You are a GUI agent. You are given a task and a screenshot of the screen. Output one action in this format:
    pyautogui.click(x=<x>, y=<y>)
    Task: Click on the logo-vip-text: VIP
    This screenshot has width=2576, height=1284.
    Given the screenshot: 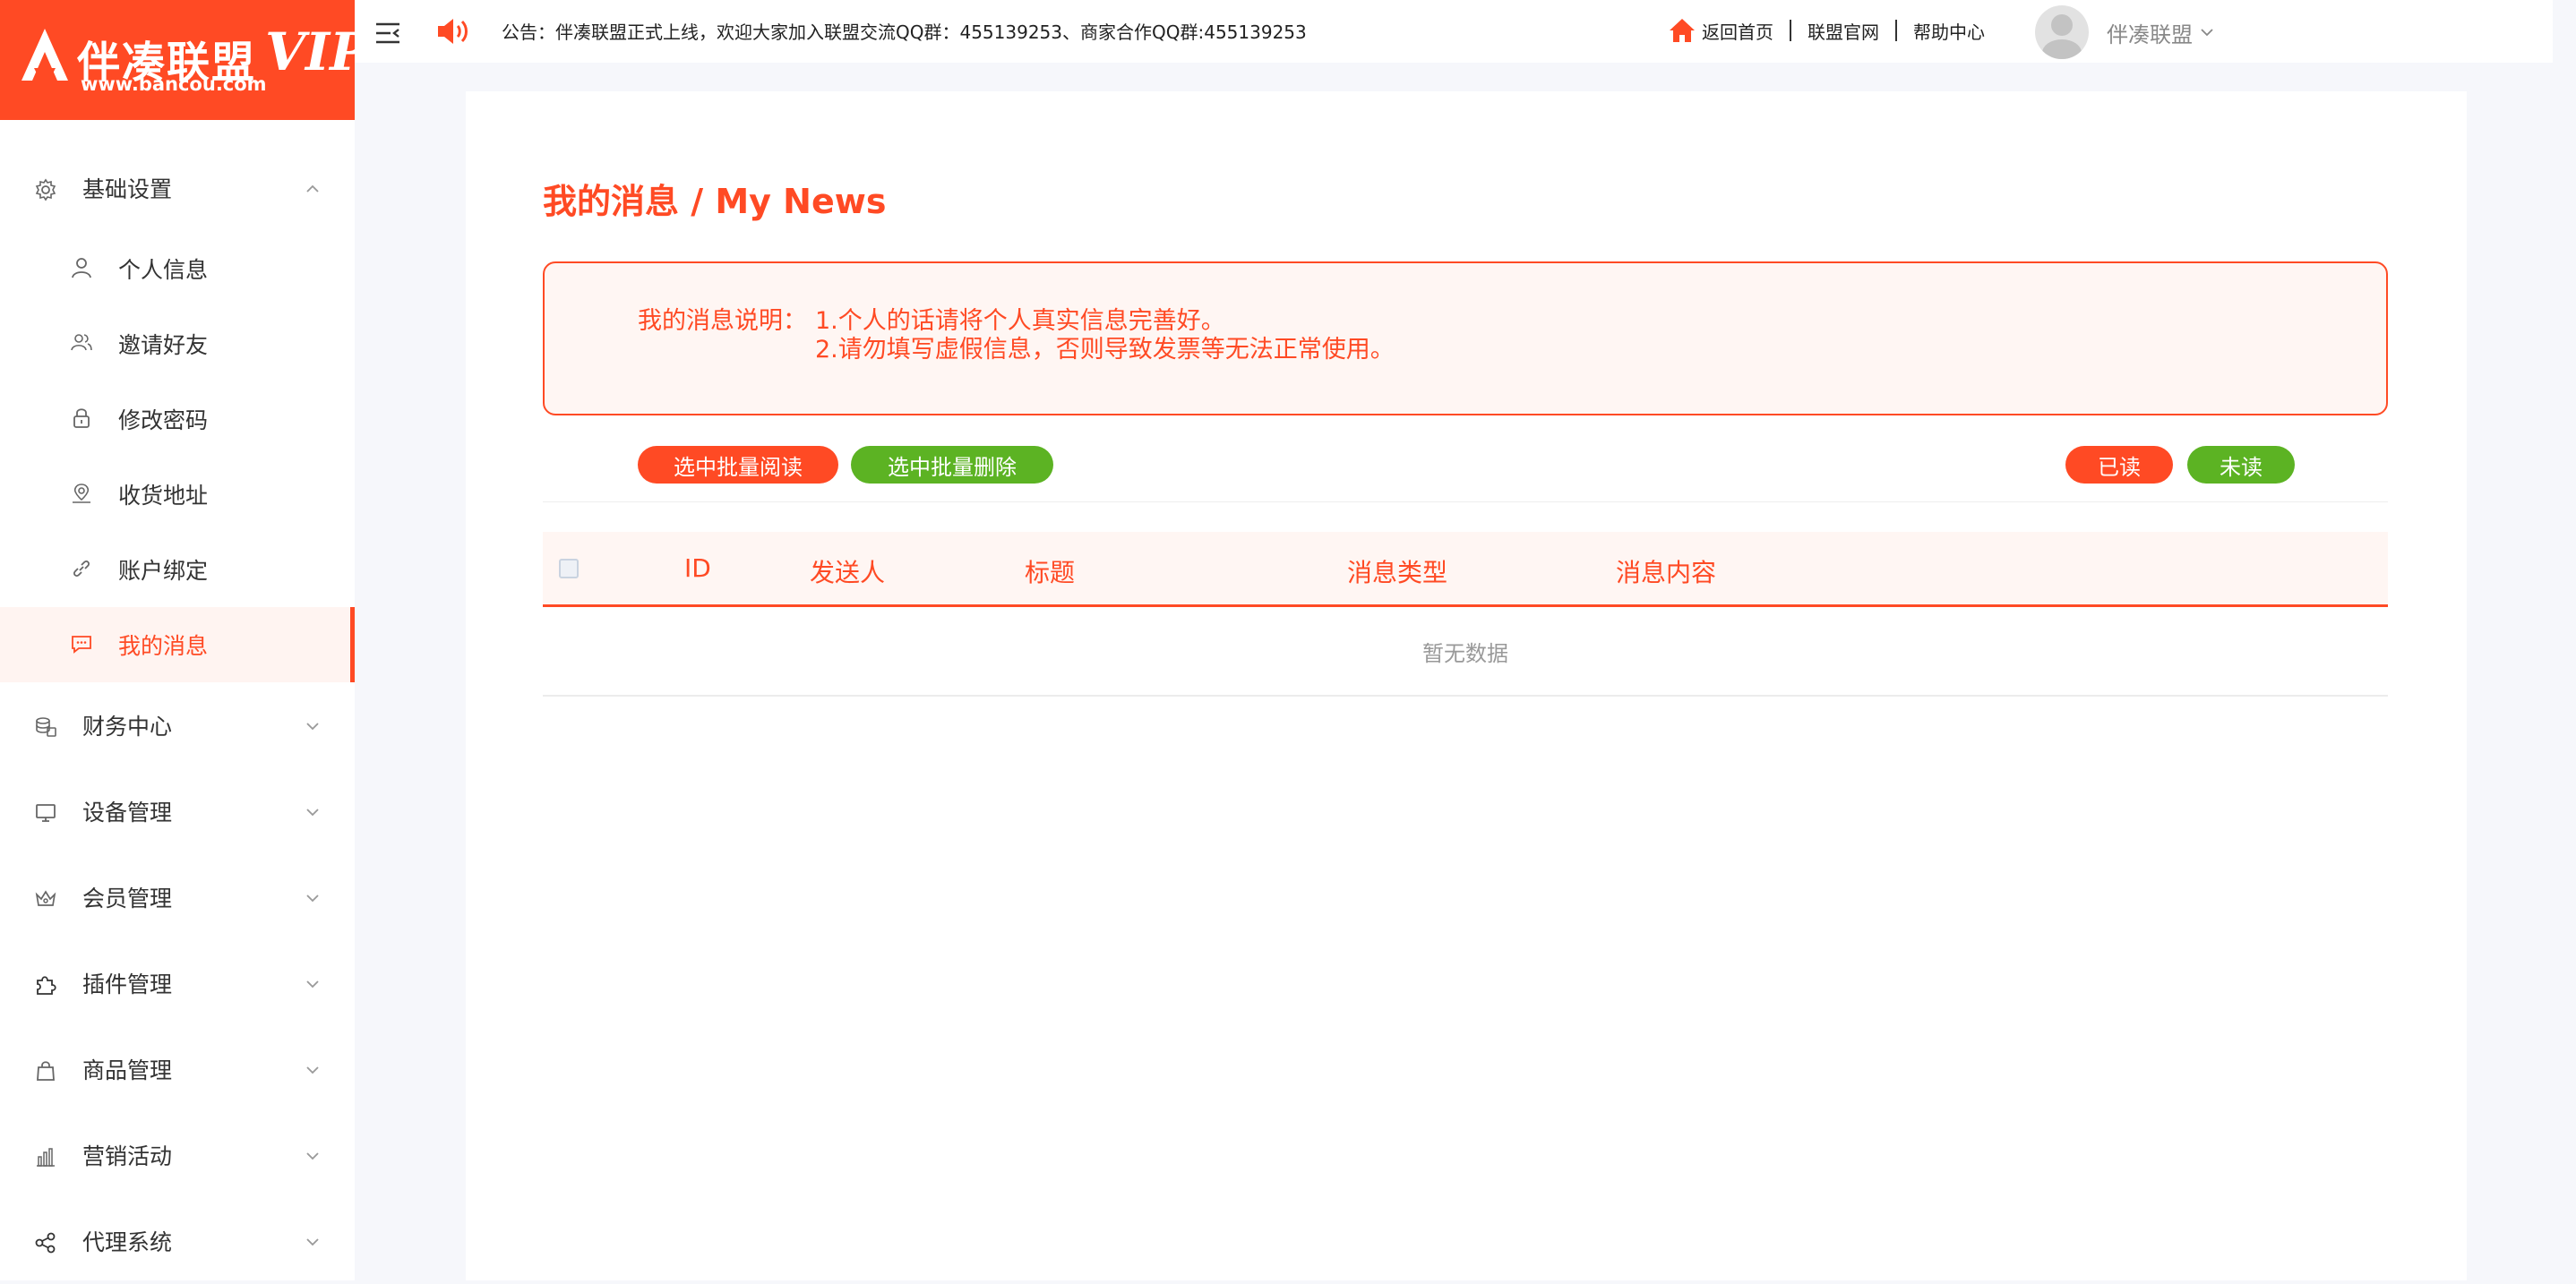 What is the action you would take?
    pyautogui.click(x=310, y=51)
    